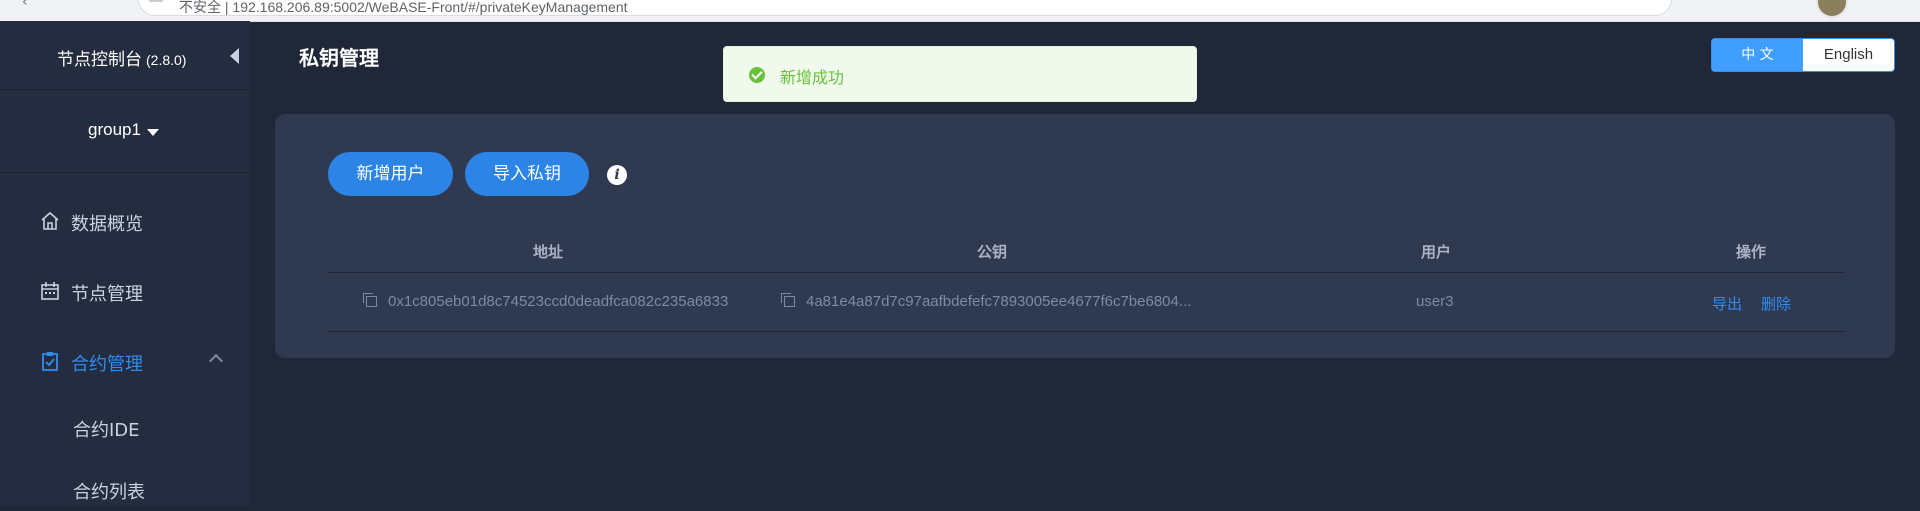  Describe the element at coordinates (114, 129) in the screenshot. I see `group-label: group1` at that location.